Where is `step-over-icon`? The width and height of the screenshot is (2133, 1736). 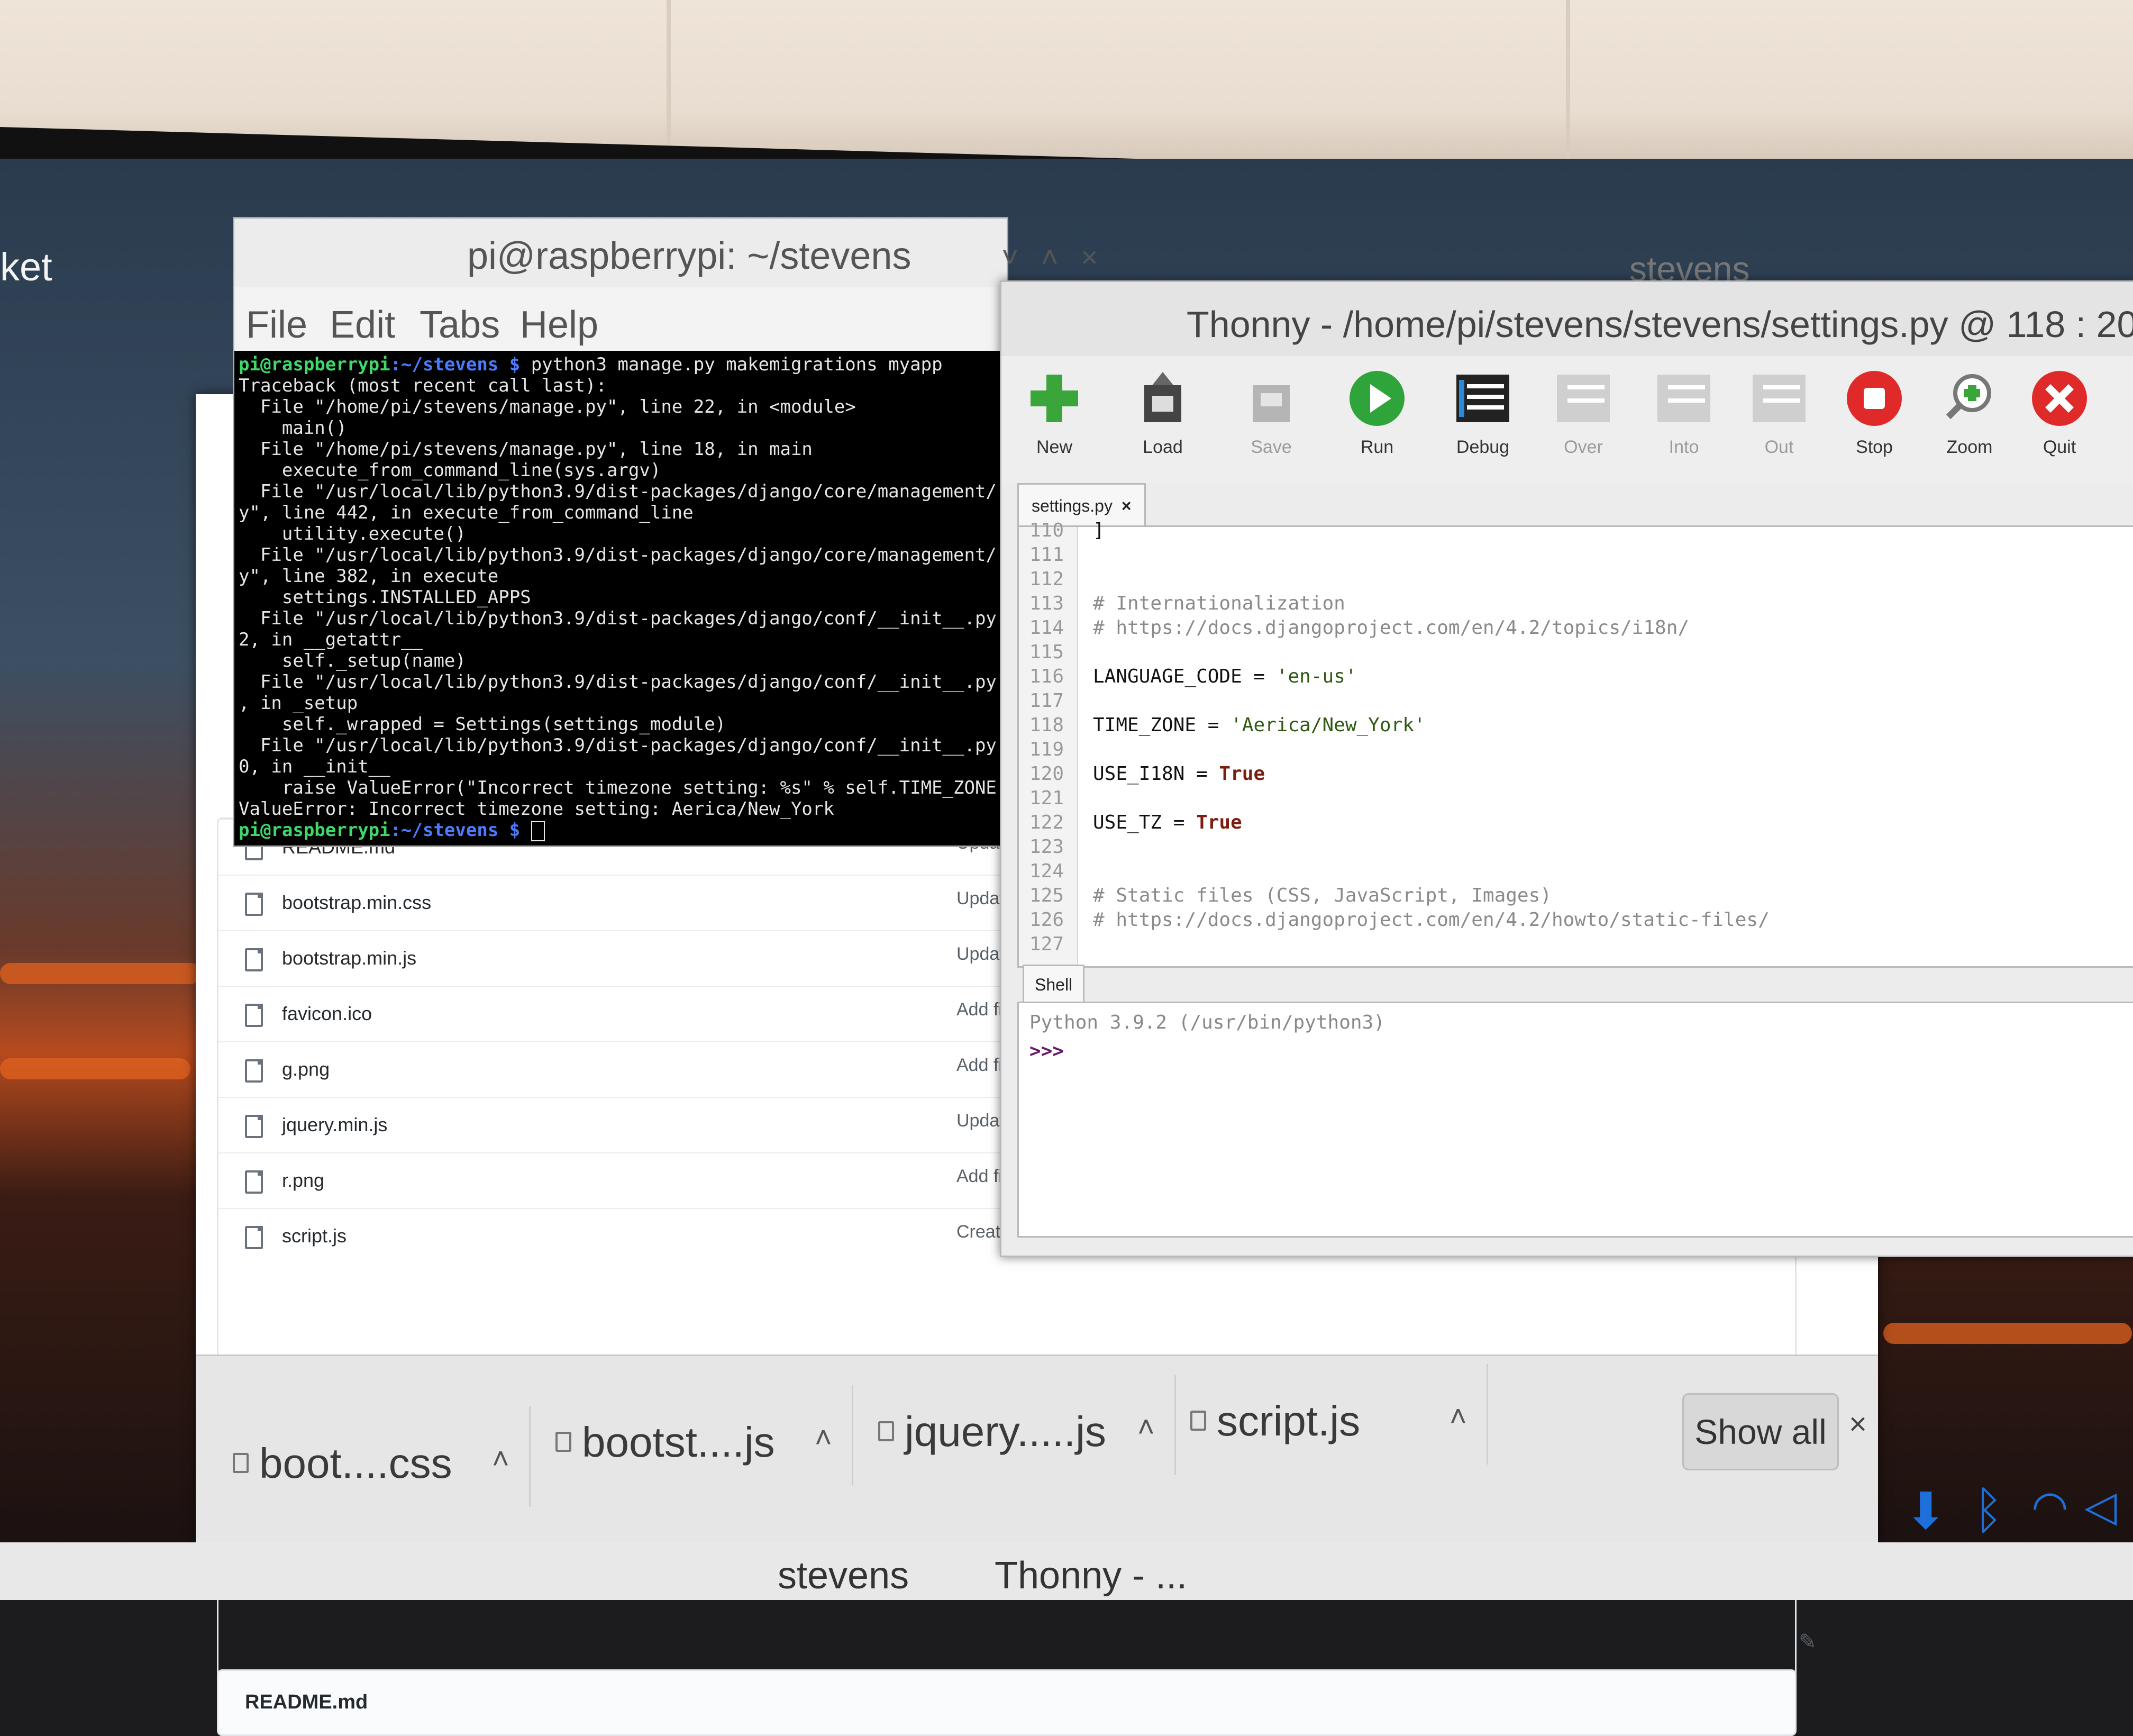
step-over-icon is located at coordinates (1583, 399).